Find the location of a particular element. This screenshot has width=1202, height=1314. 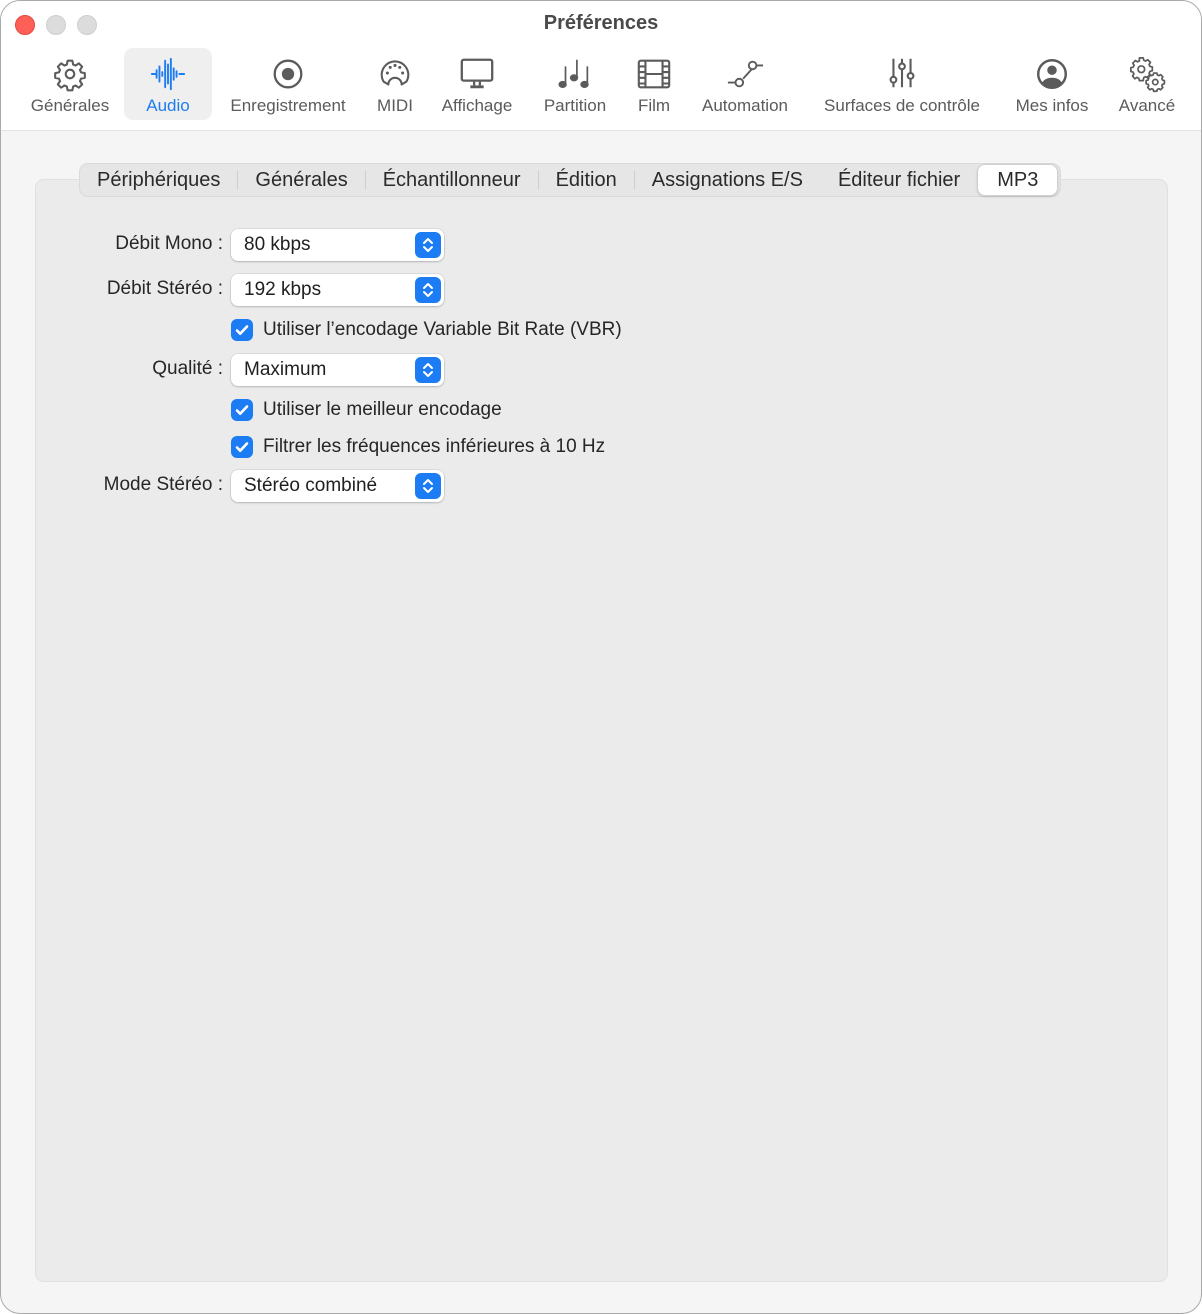

best-encoding-label: Utiliser le meilleur encodage is located at coordinates (382, 409).